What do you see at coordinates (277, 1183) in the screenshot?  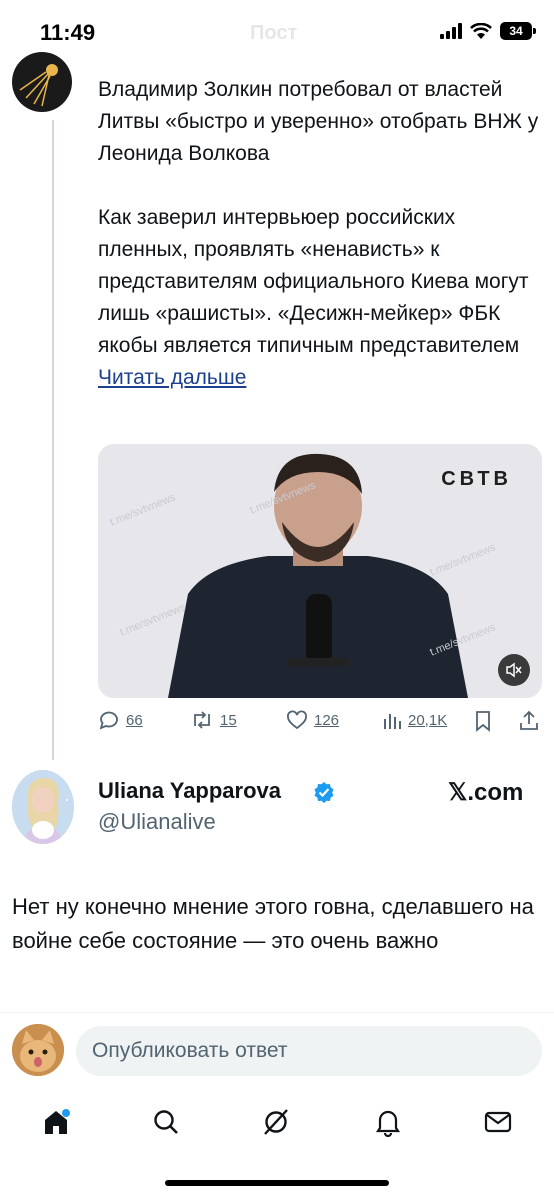 I see `home-indicator` at bounding box center [277, 1183].